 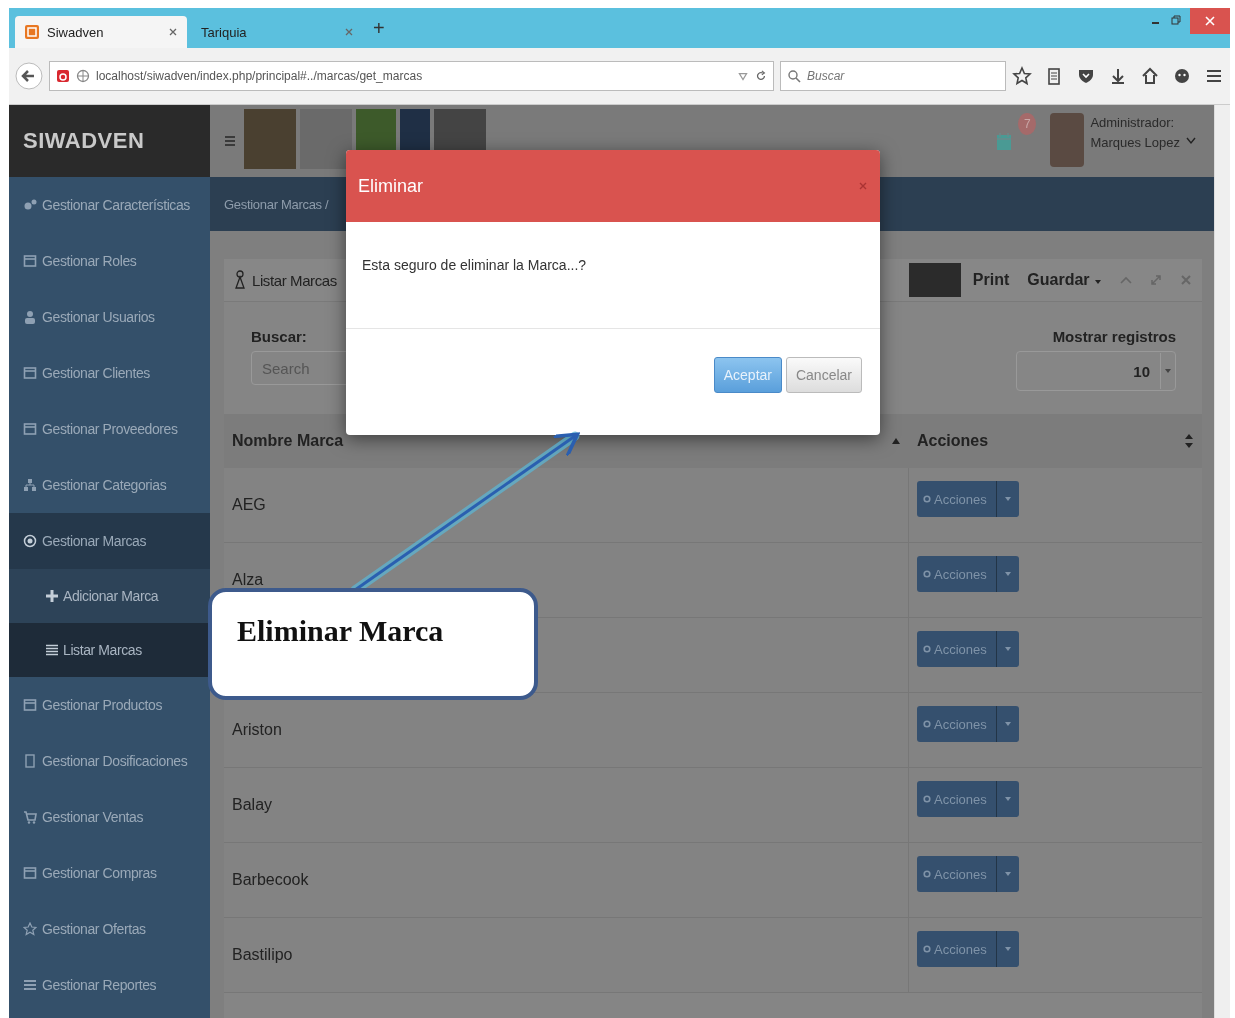 I want to click on sort-up-icon, so click(x=896, y=441).